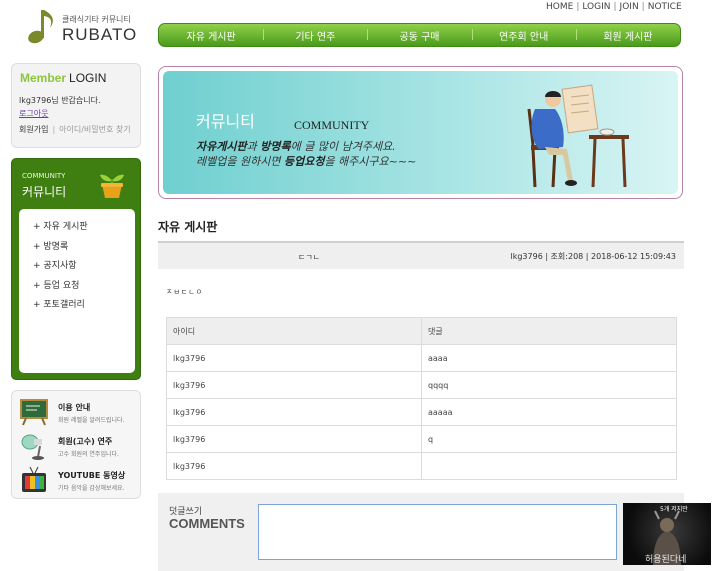  I want to click on page-title: 자유 게시판, so click(188, 227).